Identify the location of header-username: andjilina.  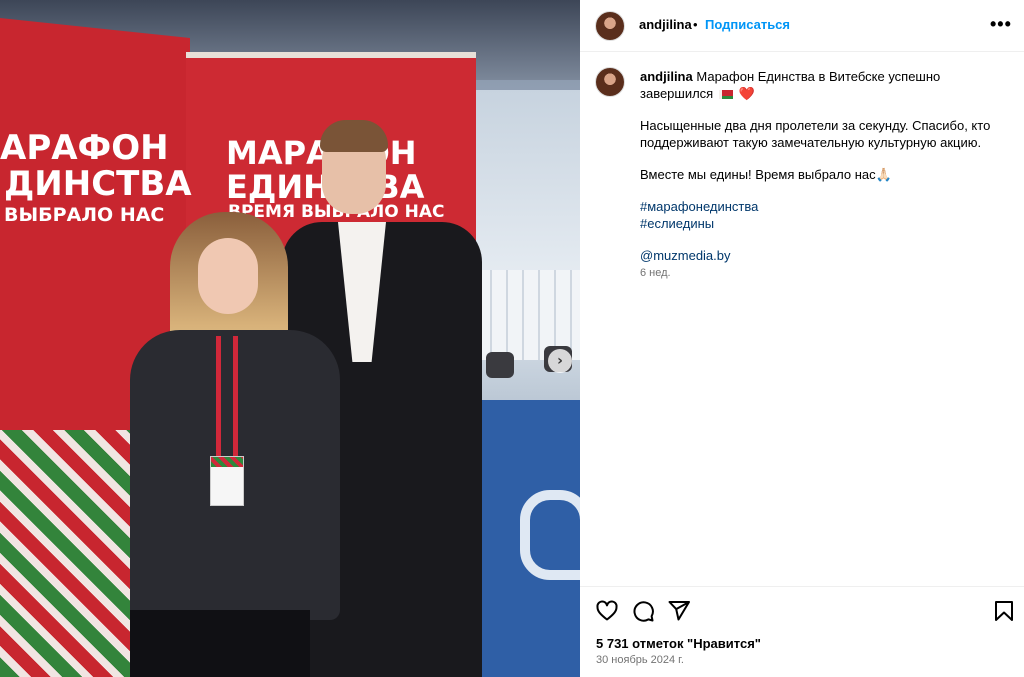
(665, 24).